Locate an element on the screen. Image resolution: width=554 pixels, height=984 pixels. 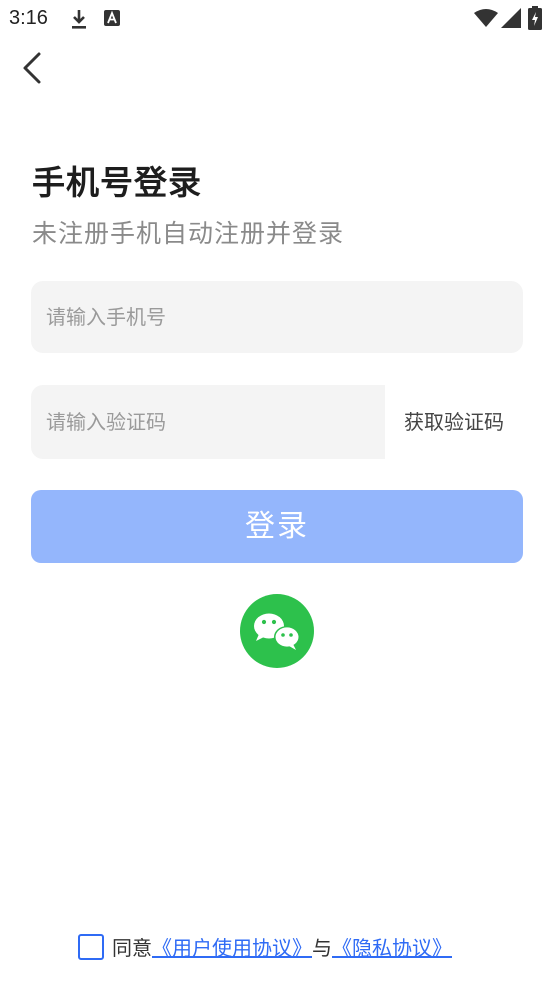
back-button is located at coordinates (33, 68).